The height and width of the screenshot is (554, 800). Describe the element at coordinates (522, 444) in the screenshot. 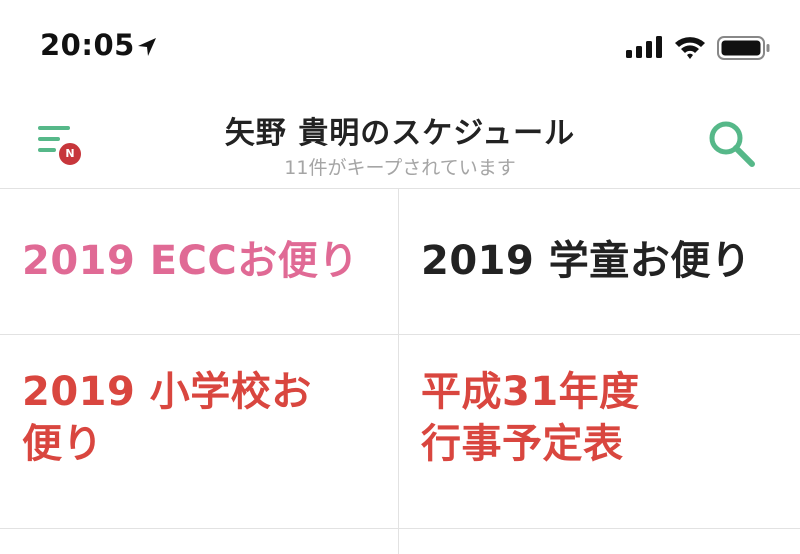

I see `note-title-line: 行事予定表` at that location.